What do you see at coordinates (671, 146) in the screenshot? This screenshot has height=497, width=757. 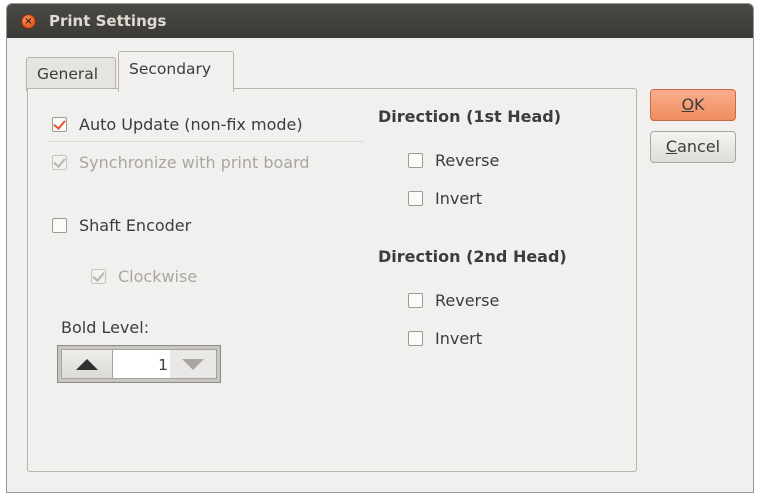 I see `cancel-mnemonic: C` at bounding box center [671, 146].